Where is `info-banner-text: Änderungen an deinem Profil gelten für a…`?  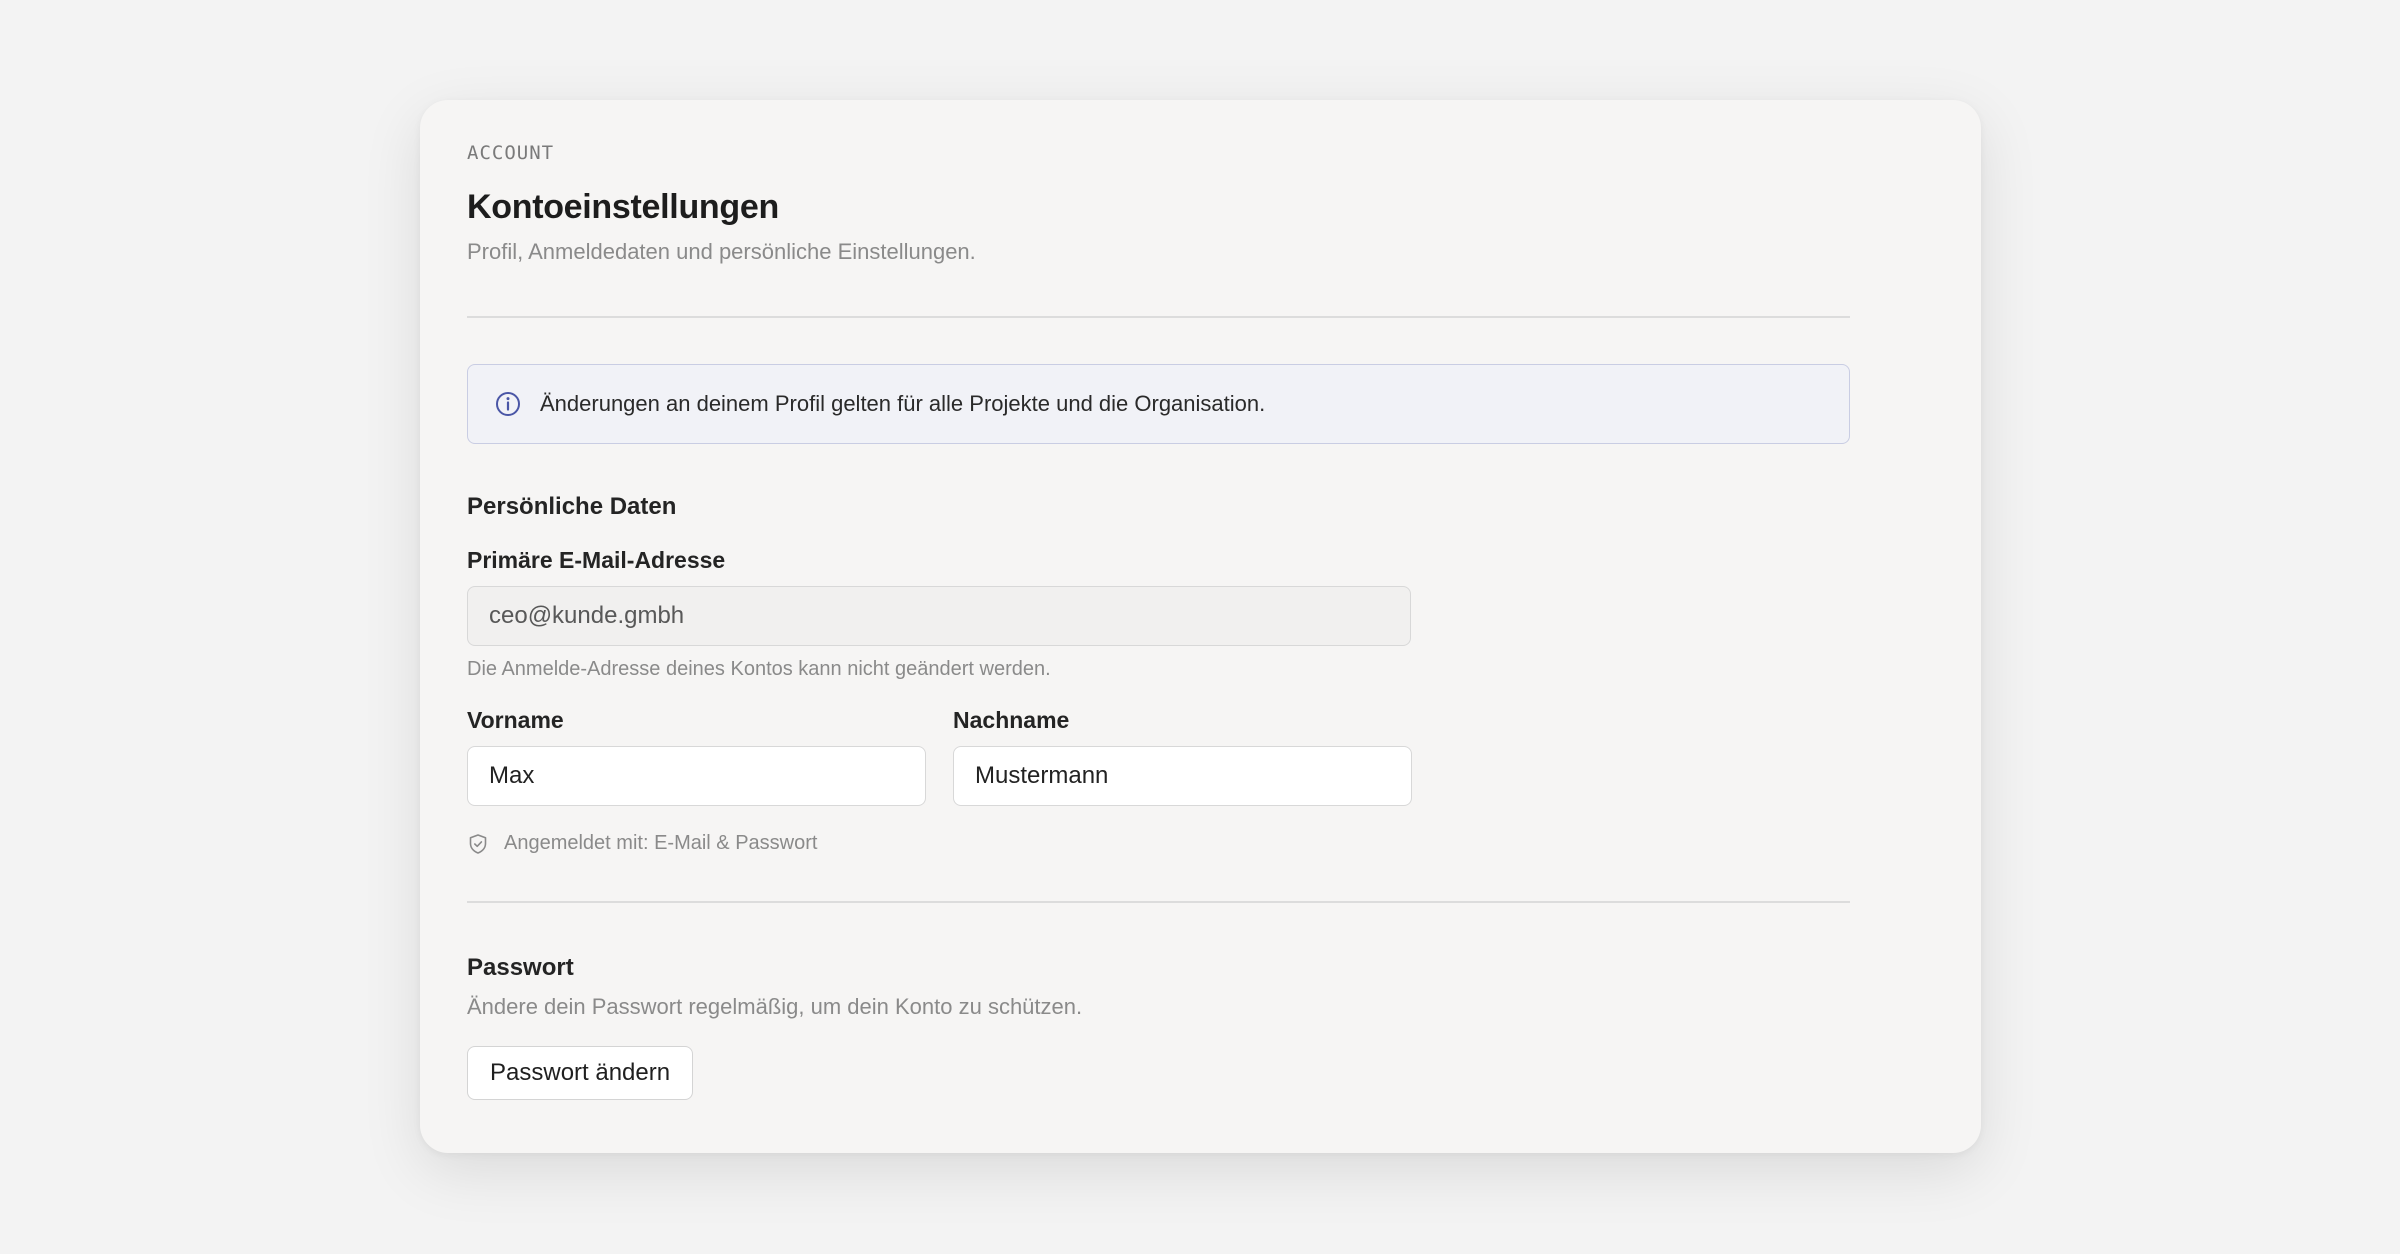
info-banner-text: Änderungen an deinem Profil gelten für a… is located at coordinates (903, 403).